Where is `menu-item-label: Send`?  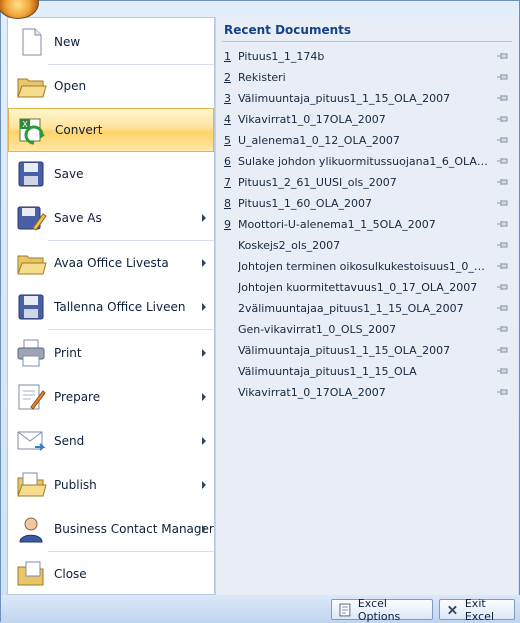 menu-item-label: Send is located at coordinates (69, 441).